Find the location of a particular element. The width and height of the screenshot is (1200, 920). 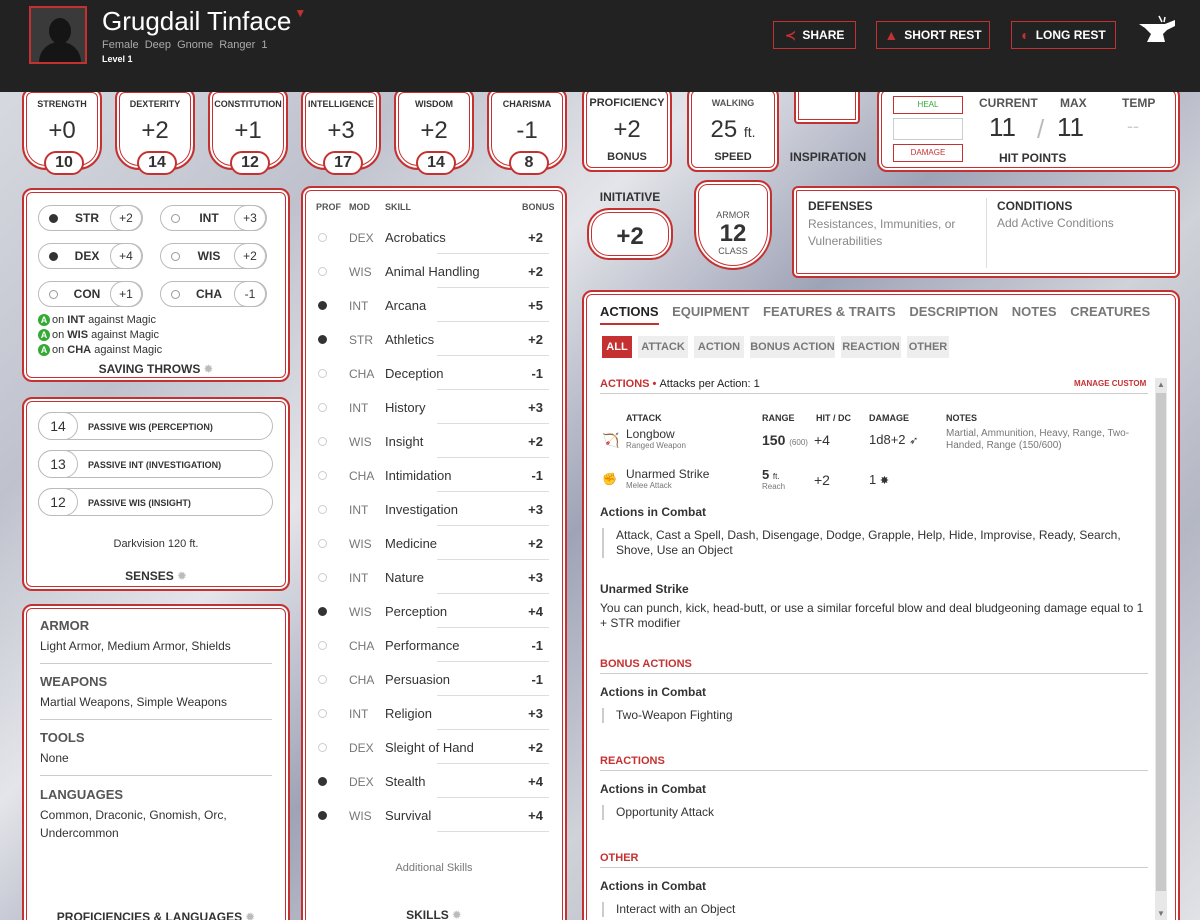

skill-row: INT Arcana +5 is located at coordinates (428, 305).